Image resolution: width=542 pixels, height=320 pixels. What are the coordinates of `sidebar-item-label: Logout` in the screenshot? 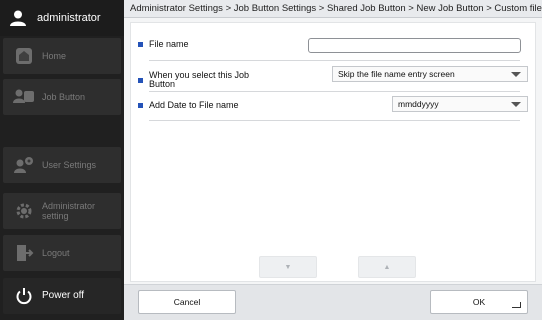 It's located at (56, 253).